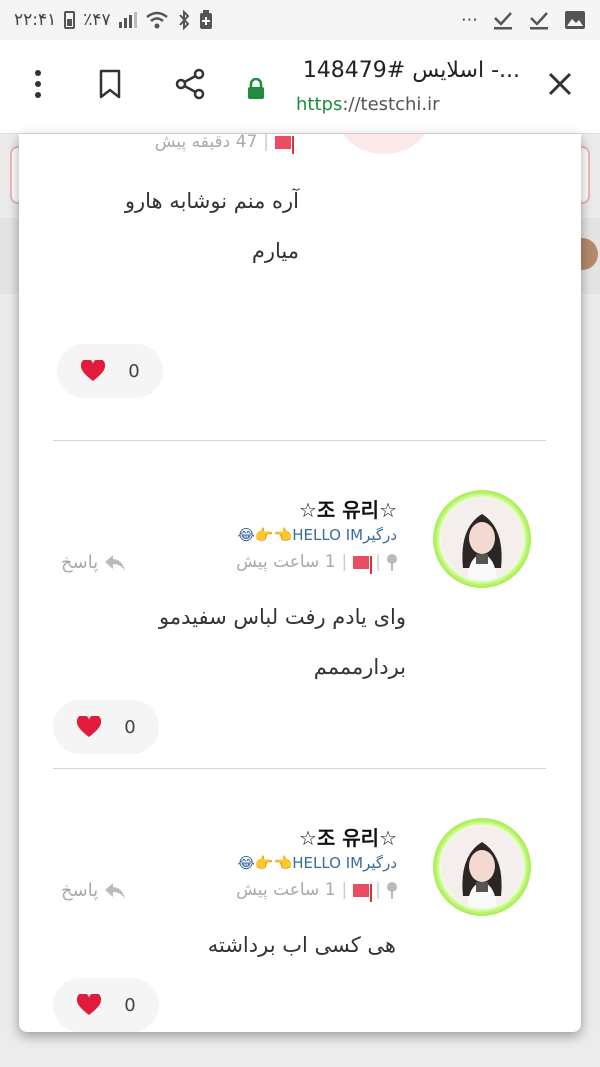 Image resolution: width=600 pixels, height=1067 pixels. Describe the element at coordinates (97, 20) in the screenshot. I see `battery-percent: ٪۴۷` at that location.